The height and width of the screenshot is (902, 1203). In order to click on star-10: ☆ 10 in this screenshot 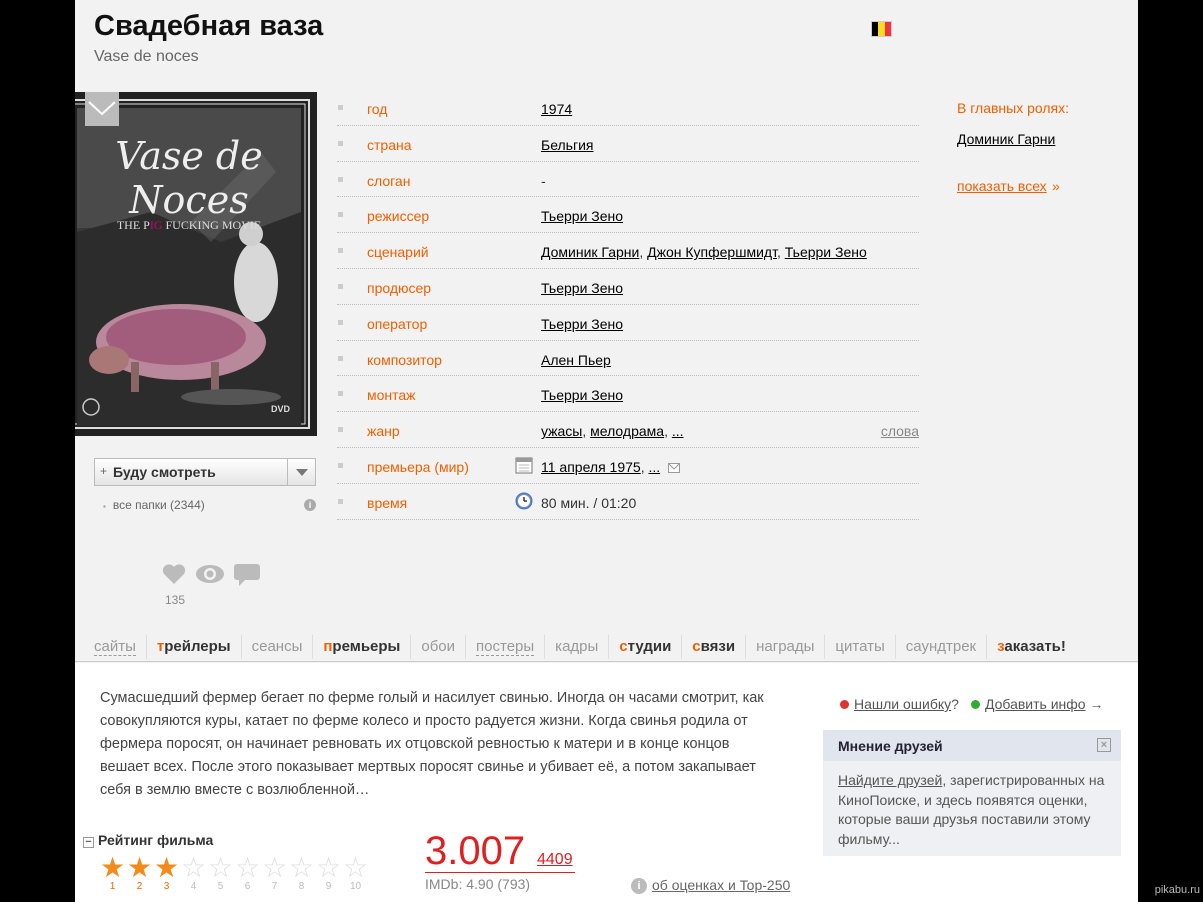, I will do `click(355, 873)`.